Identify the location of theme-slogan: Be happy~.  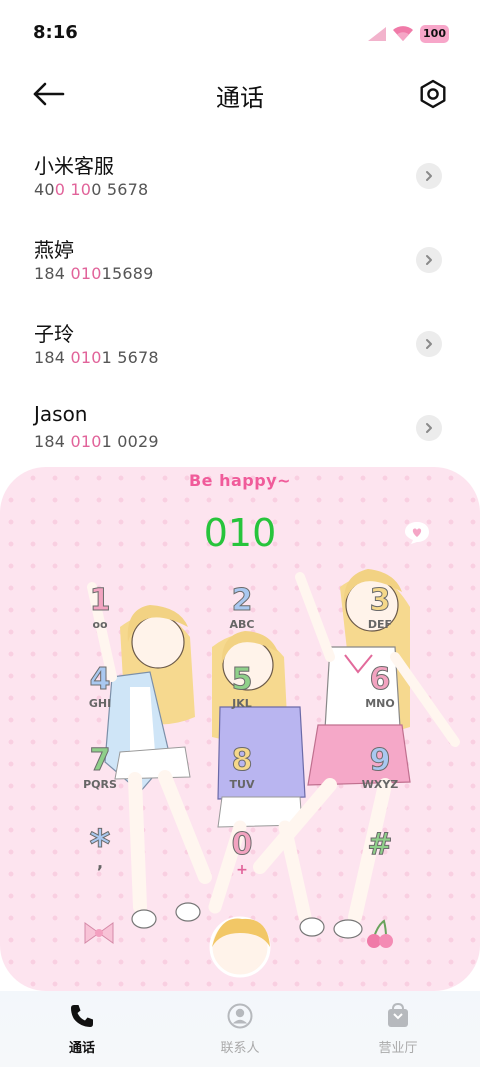
(240, 480).